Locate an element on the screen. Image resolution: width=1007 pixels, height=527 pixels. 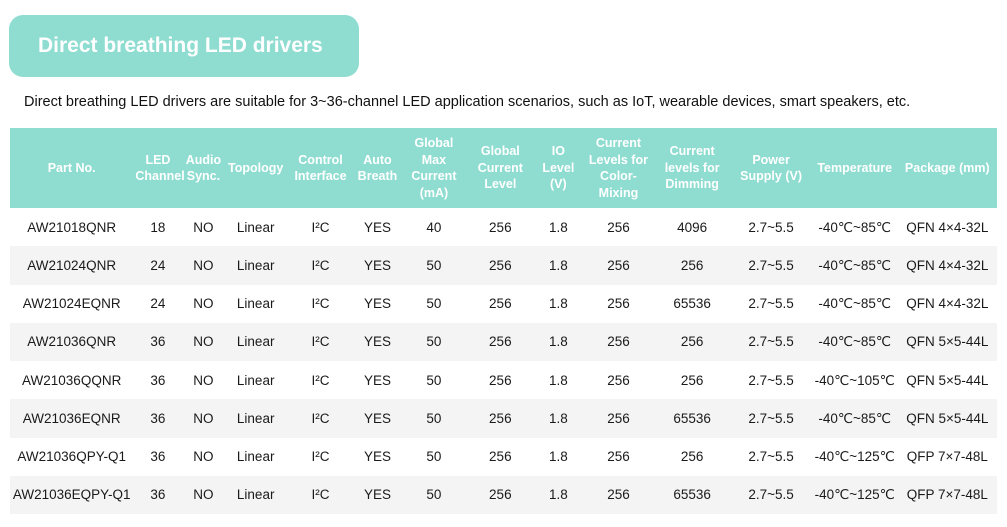
table-cell: 18 is located at coordinates (158, 227).